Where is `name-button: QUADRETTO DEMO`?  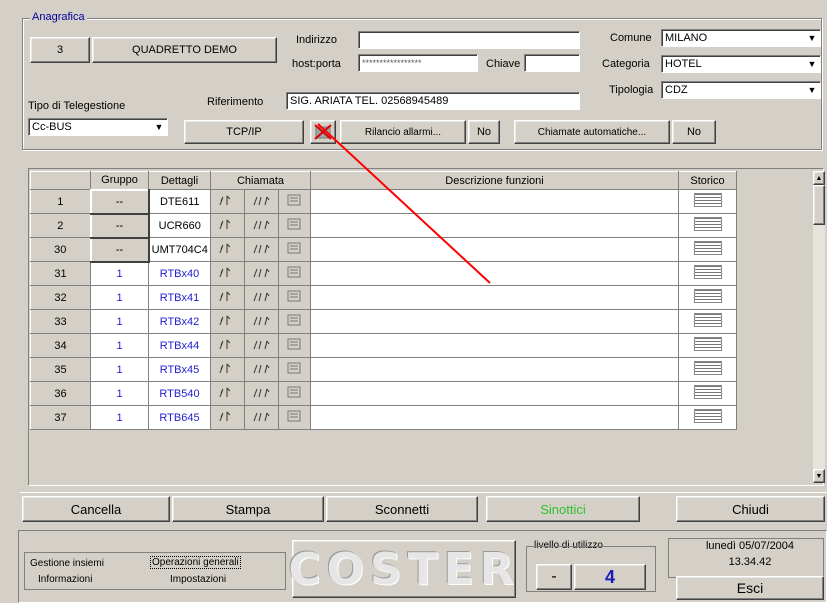
name-button: QUADRETTO DEMO is located at coordinates (184, 50).